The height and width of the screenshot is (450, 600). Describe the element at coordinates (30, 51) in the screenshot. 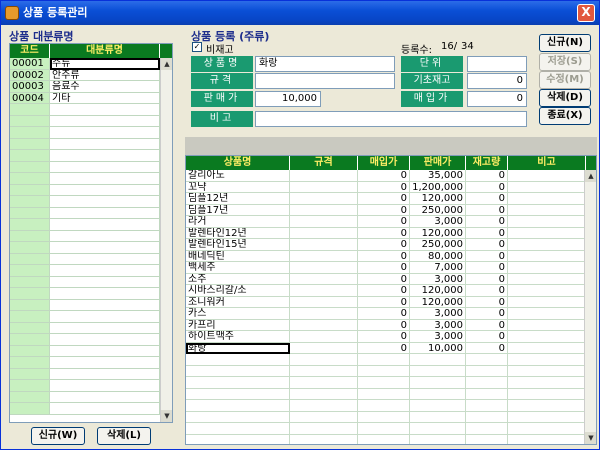

I see `category-col-code: 코드` at that location.